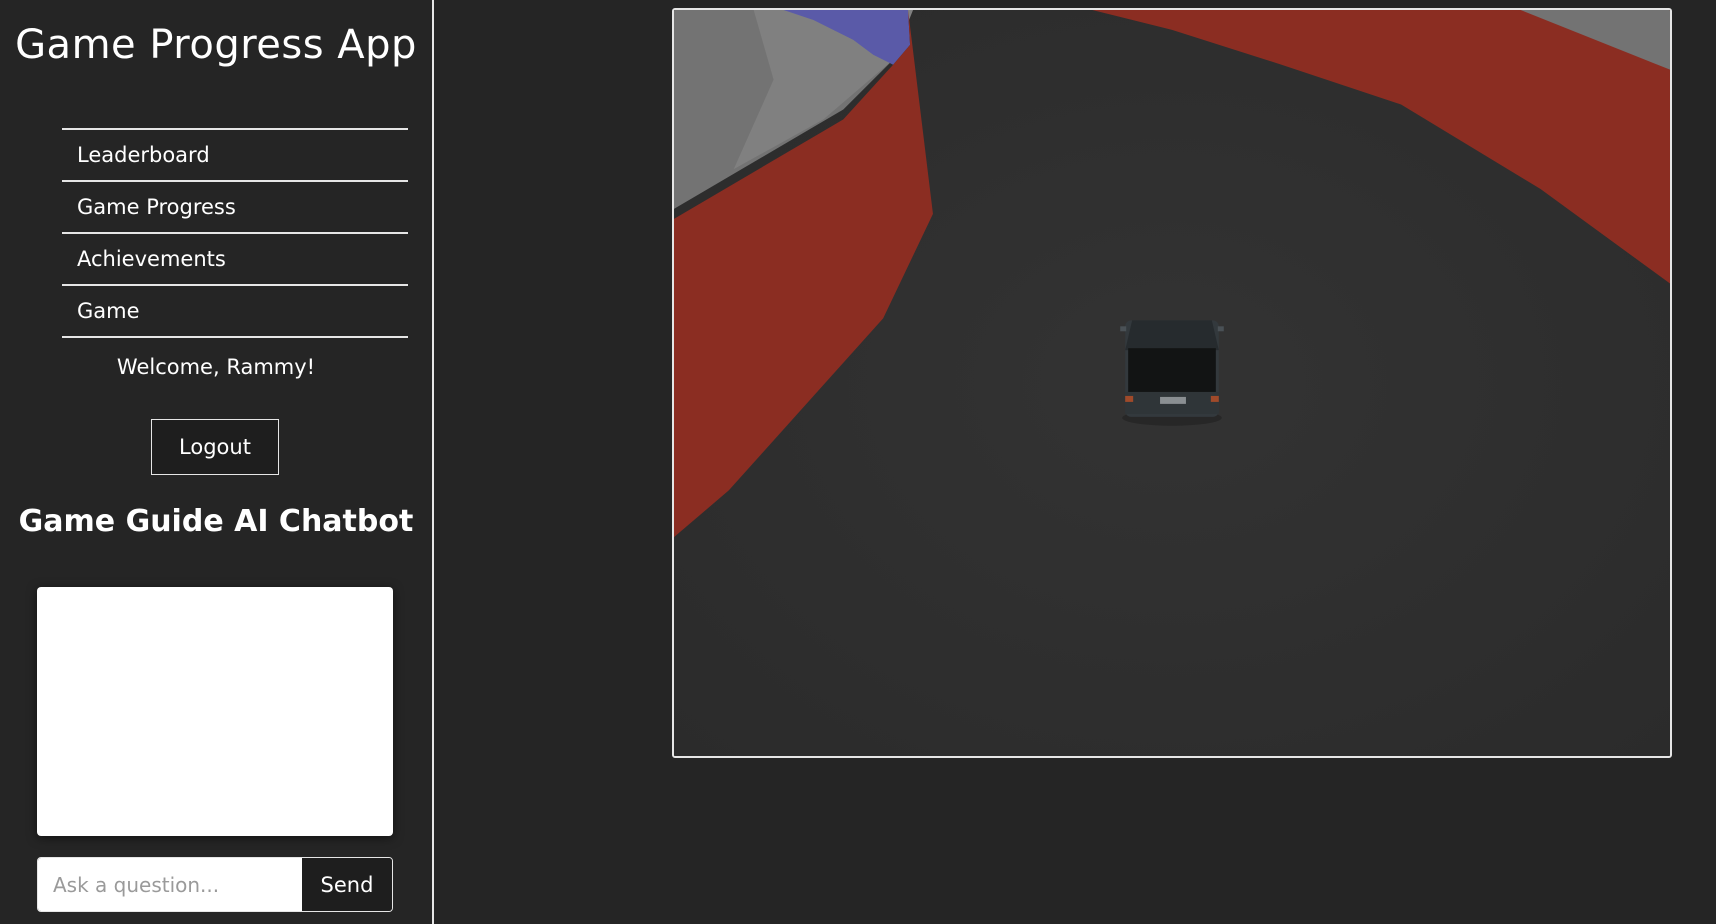 Image resolution: width=1716 pixels, height=924 pixels. Describe the element at coordinates (216, 521) in the screenshot. I see `chatbot-title: Game Guide AI Chatbot` at that location.